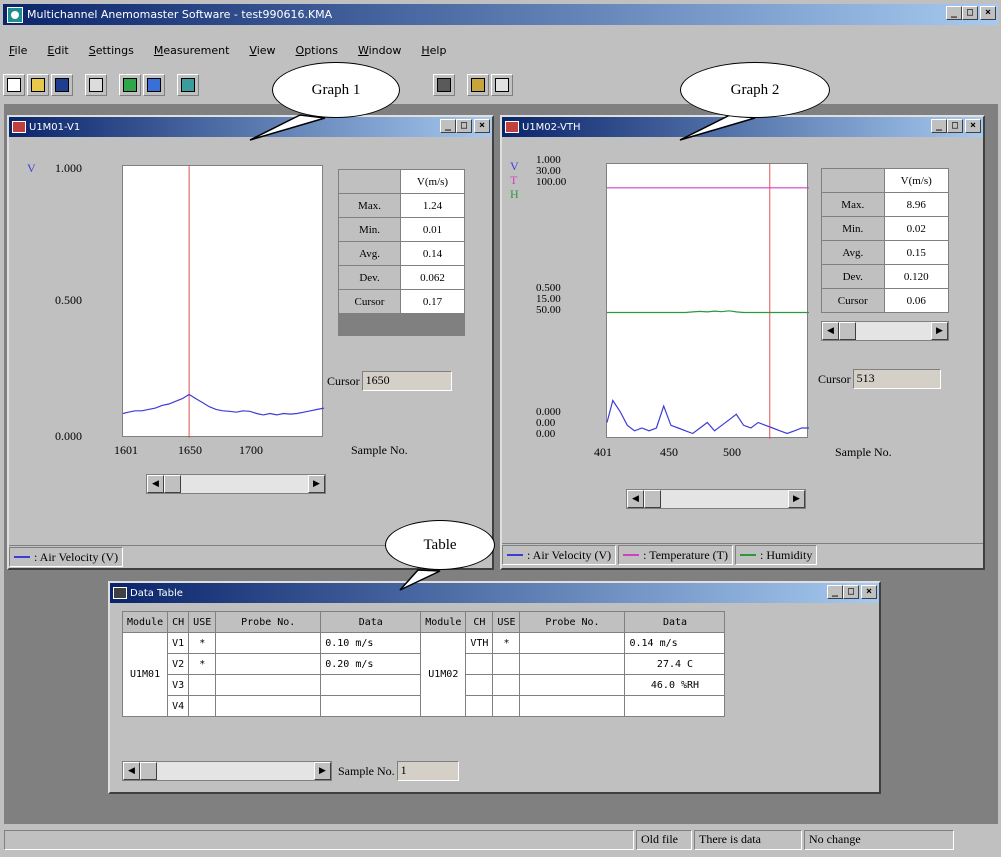 The image size is (1001, 857). What do you see at coordinates (440, 545) in the screenshot?
I see `callout-table: Table` at bounding box center [440, 545].